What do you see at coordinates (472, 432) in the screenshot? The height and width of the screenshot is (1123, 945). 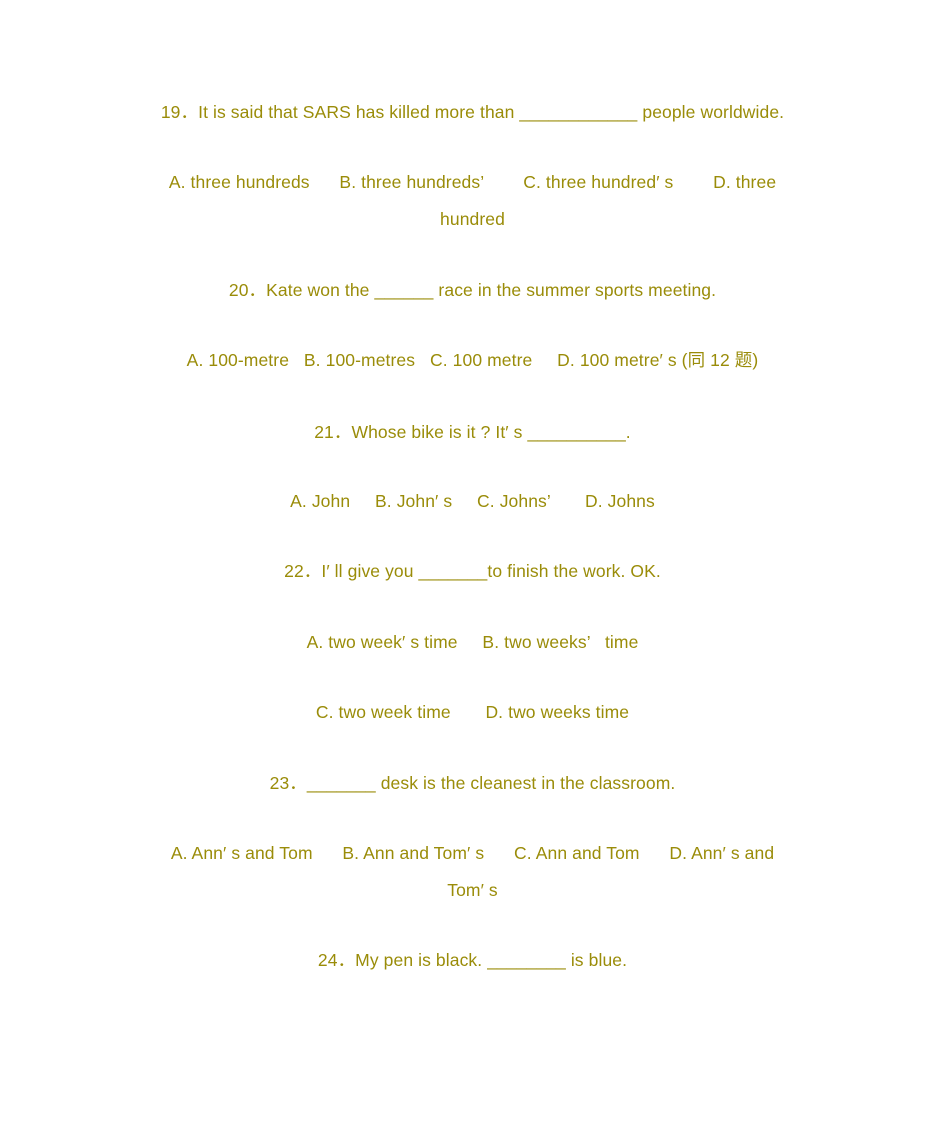 I see `question-21-stem: 21．Whose bike is it ? It′ s __________.` at bounding box center [472, 432].